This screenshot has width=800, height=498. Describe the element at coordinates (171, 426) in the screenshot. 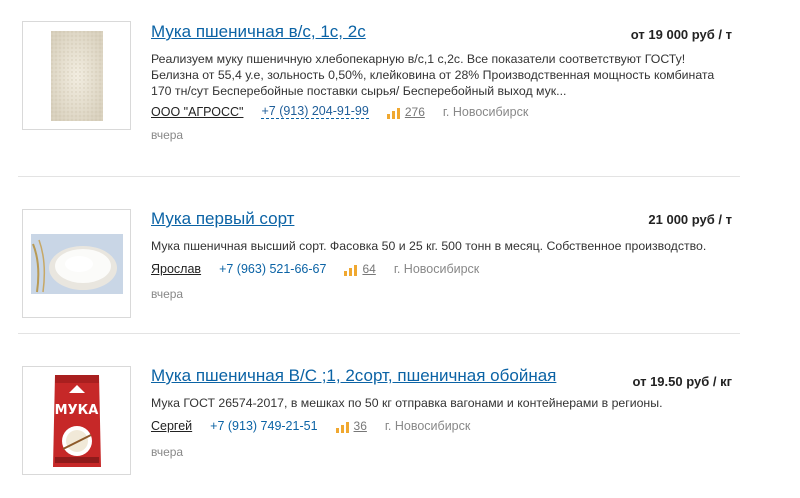

I see `seller-link: Сергей` at that location.